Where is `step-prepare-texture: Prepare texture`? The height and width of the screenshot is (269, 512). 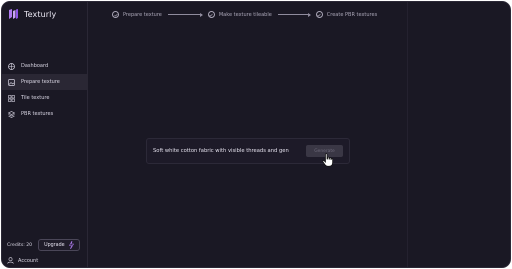
step-prepare-texture: Prepare texture is located at coordinates (137, 14).